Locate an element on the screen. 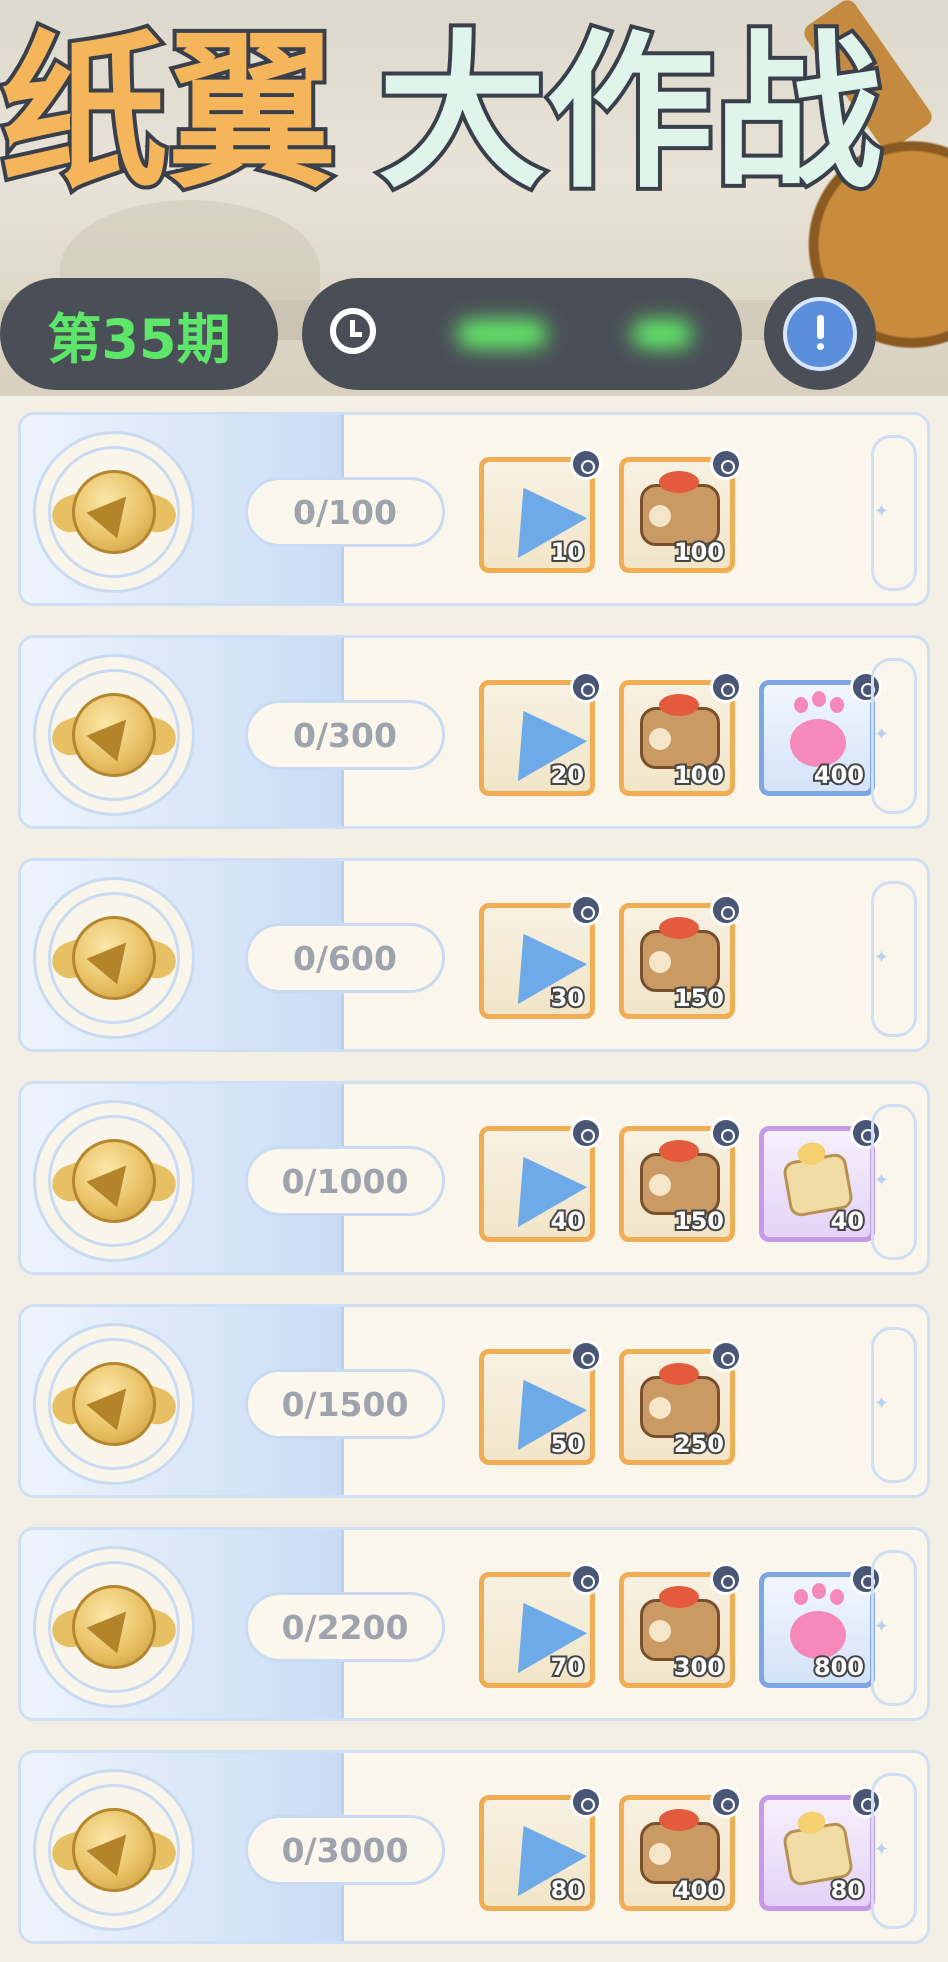 The image size is (948, 1962). reward-item: 30 is located at coordinates (540, 956).